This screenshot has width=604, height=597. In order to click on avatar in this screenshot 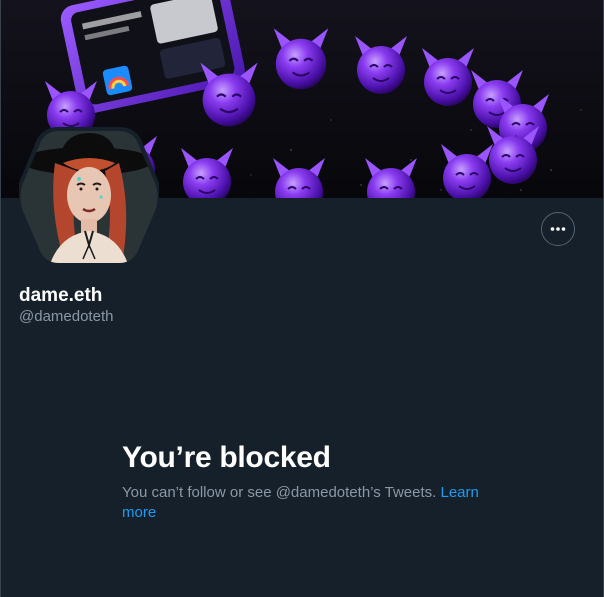, I will do `click(89, 197)`.